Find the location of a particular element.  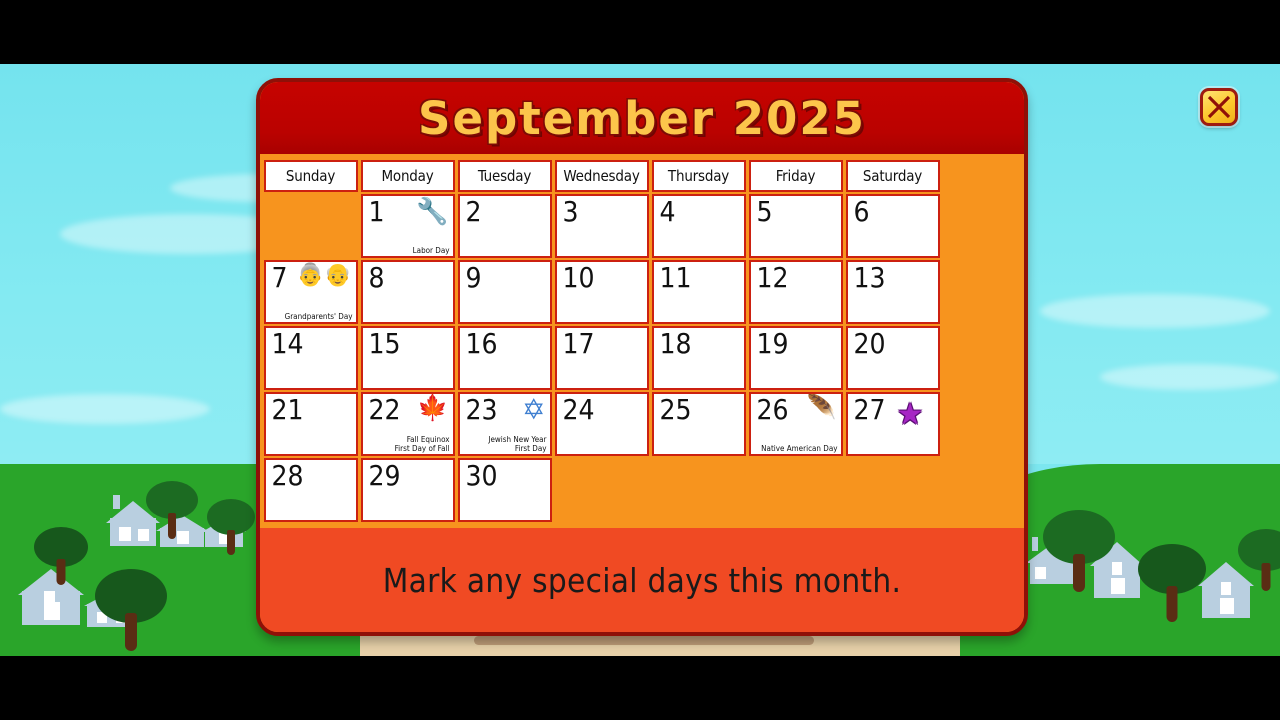

weekday-header-friday: Friday is located at coordinates (795, 176).